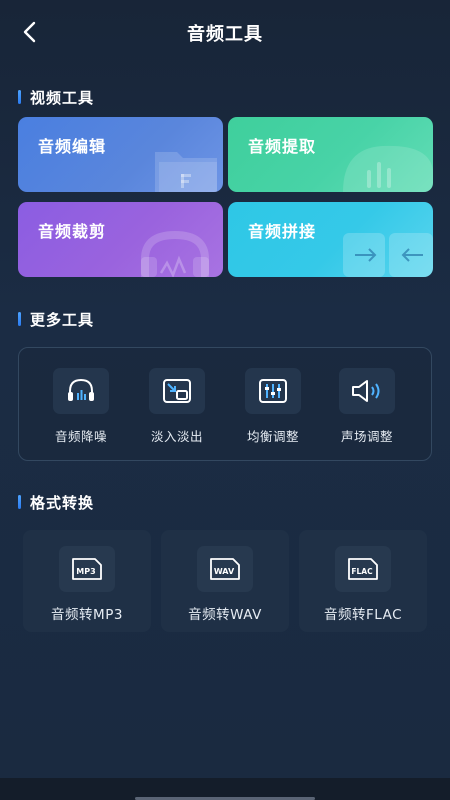 Image resolution: width=450 pixels, height=800 pixels. I want to click on arrows-icon, so click(388, 255).